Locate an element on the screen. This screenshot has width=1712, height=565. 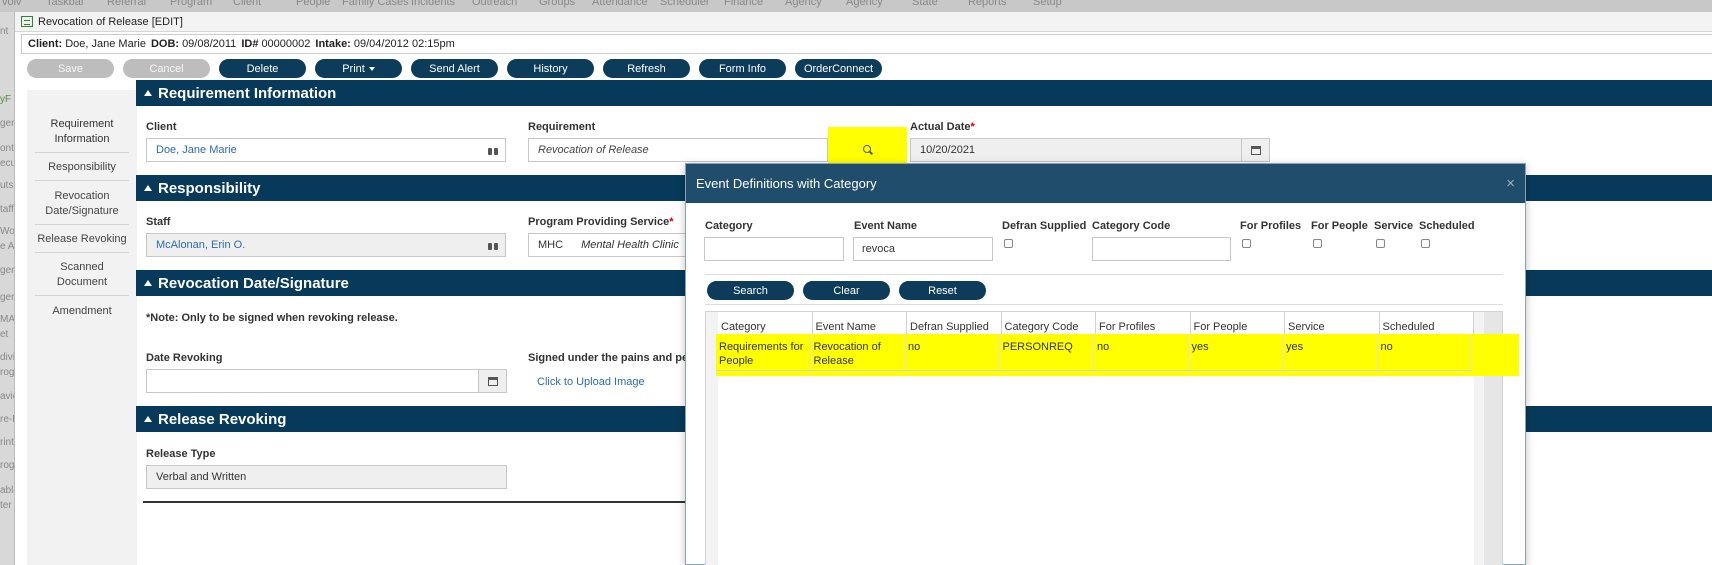
program-field: MHC Mental Health Clinic is located at coordinates (613, 245).